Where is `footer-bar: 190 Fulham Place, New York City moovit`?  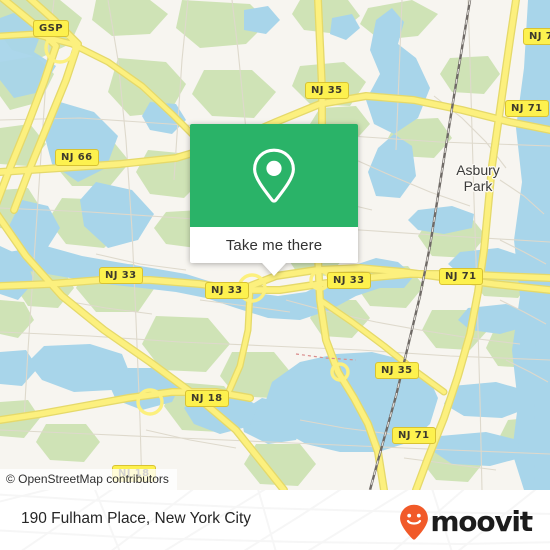
footer-bar: 190 Fulham Place, New York City moovit is located at coordinates (275, 520).